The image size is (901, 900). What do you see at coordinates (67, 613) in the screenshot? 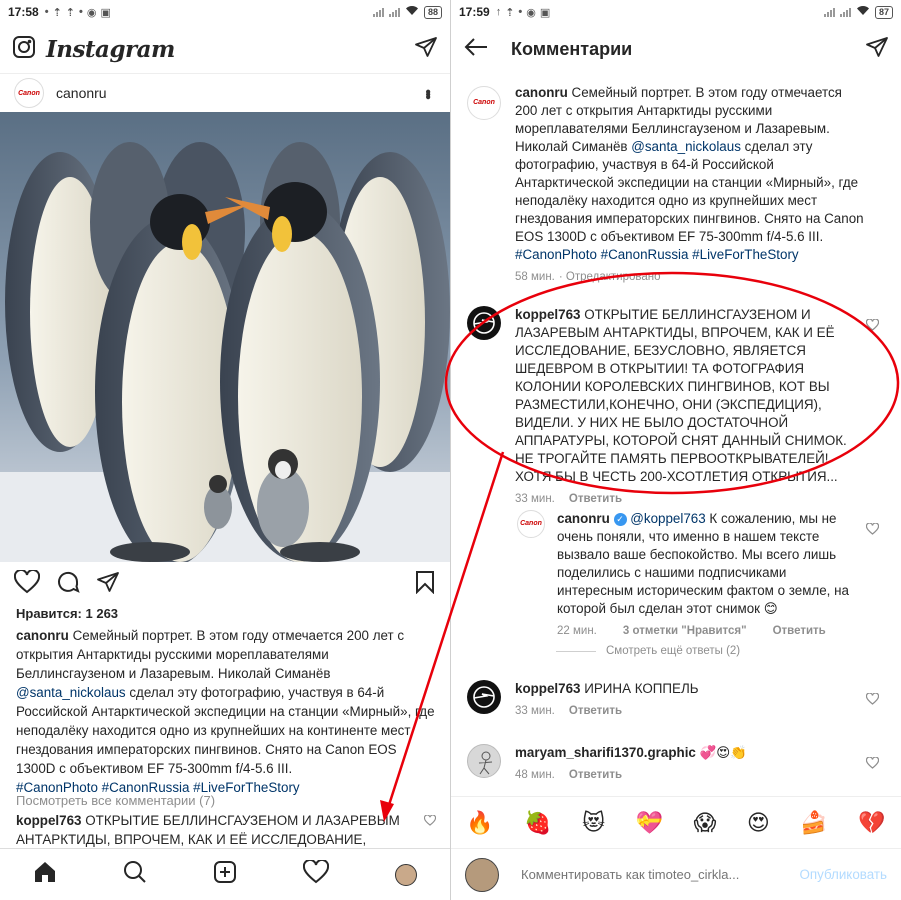
I see `likes-count: Нравится: 1 263` at bounding box center [67, 613].